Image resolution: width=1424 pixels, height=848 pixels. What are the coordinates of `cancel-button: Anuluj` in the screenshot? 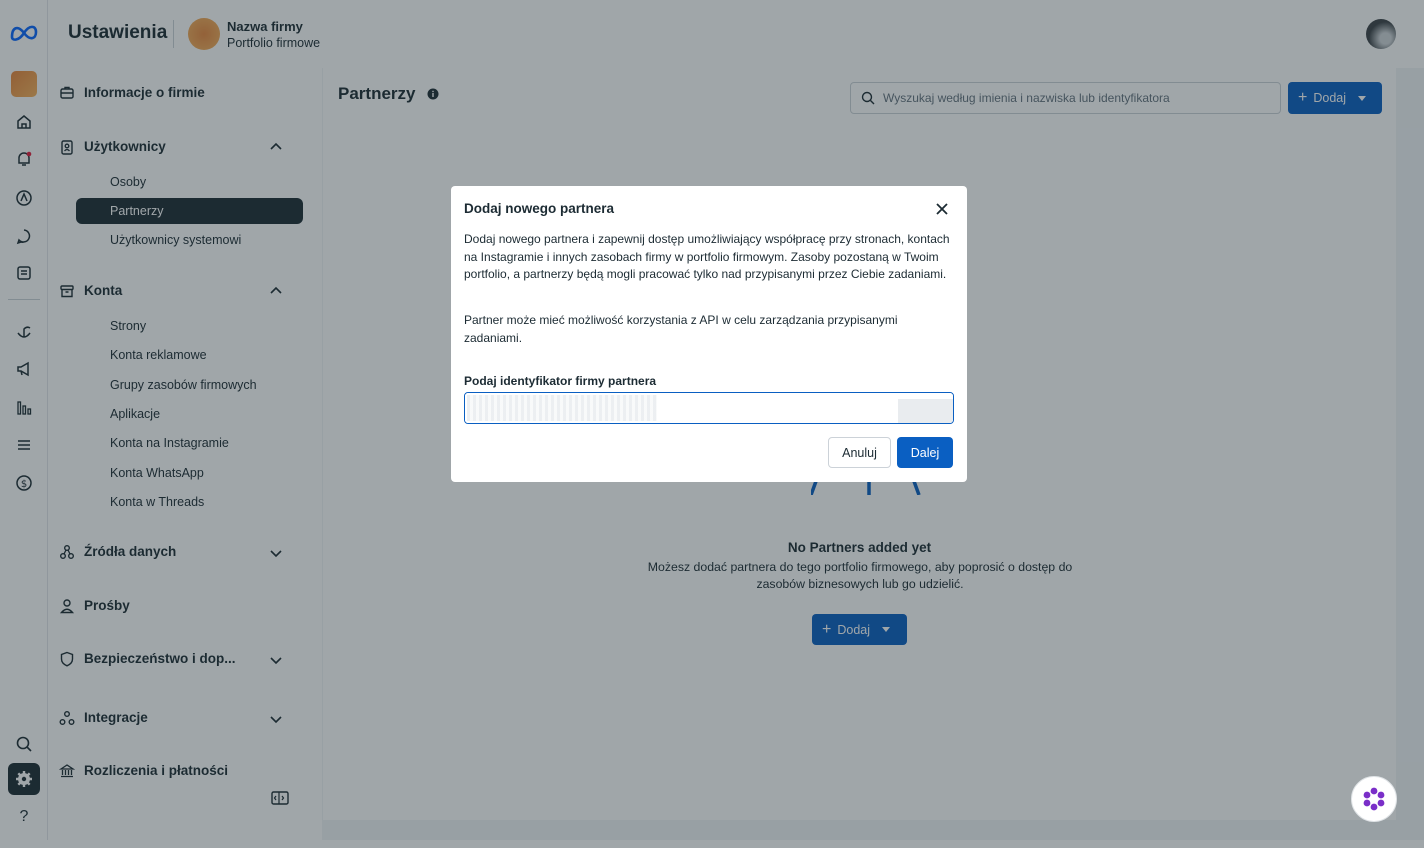 It's located at (859, 452).